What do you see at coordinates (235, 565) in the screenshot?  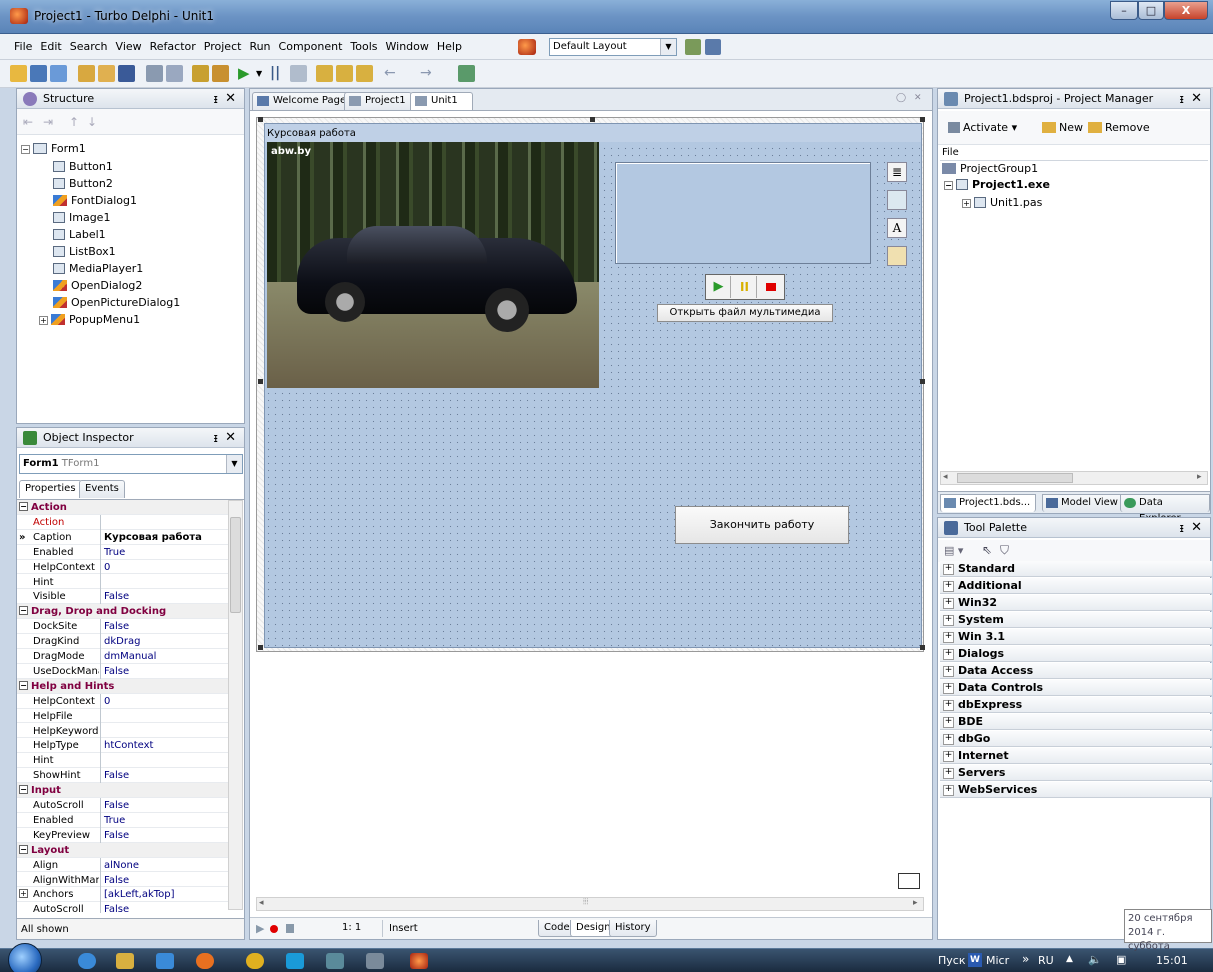 I see `scroll-thumb` at bounding box center [235, 565].